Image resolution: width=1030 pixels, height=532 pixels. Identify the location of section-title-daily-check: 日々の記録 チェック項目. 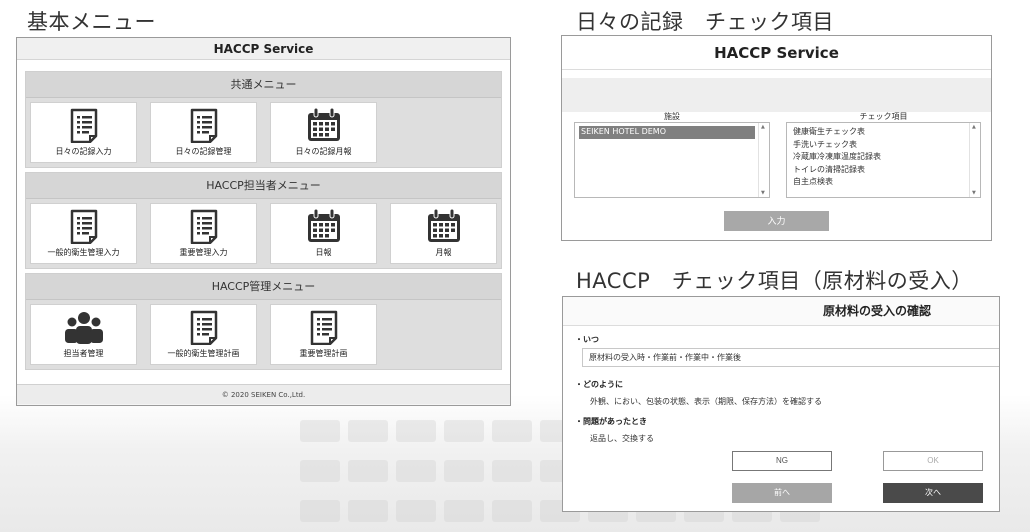
(705, 22).